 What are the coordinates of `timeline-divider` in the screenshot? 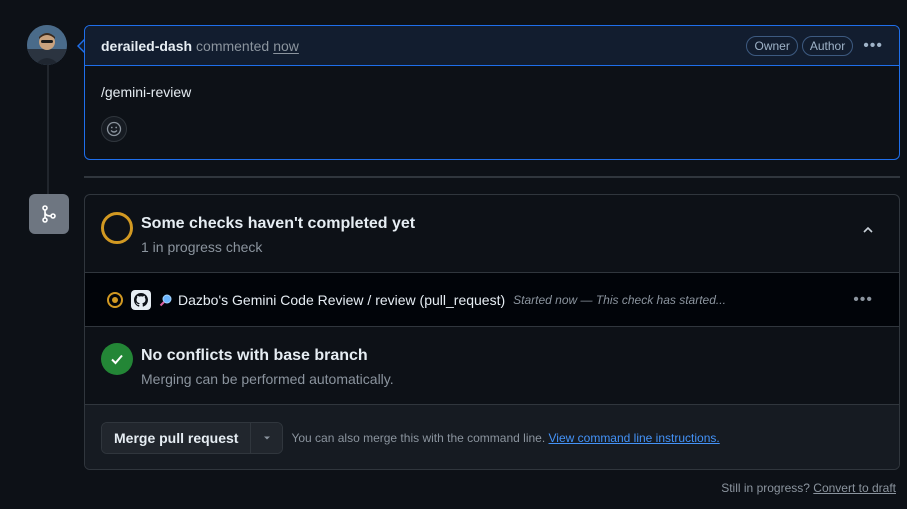 It's located at (492, 177).